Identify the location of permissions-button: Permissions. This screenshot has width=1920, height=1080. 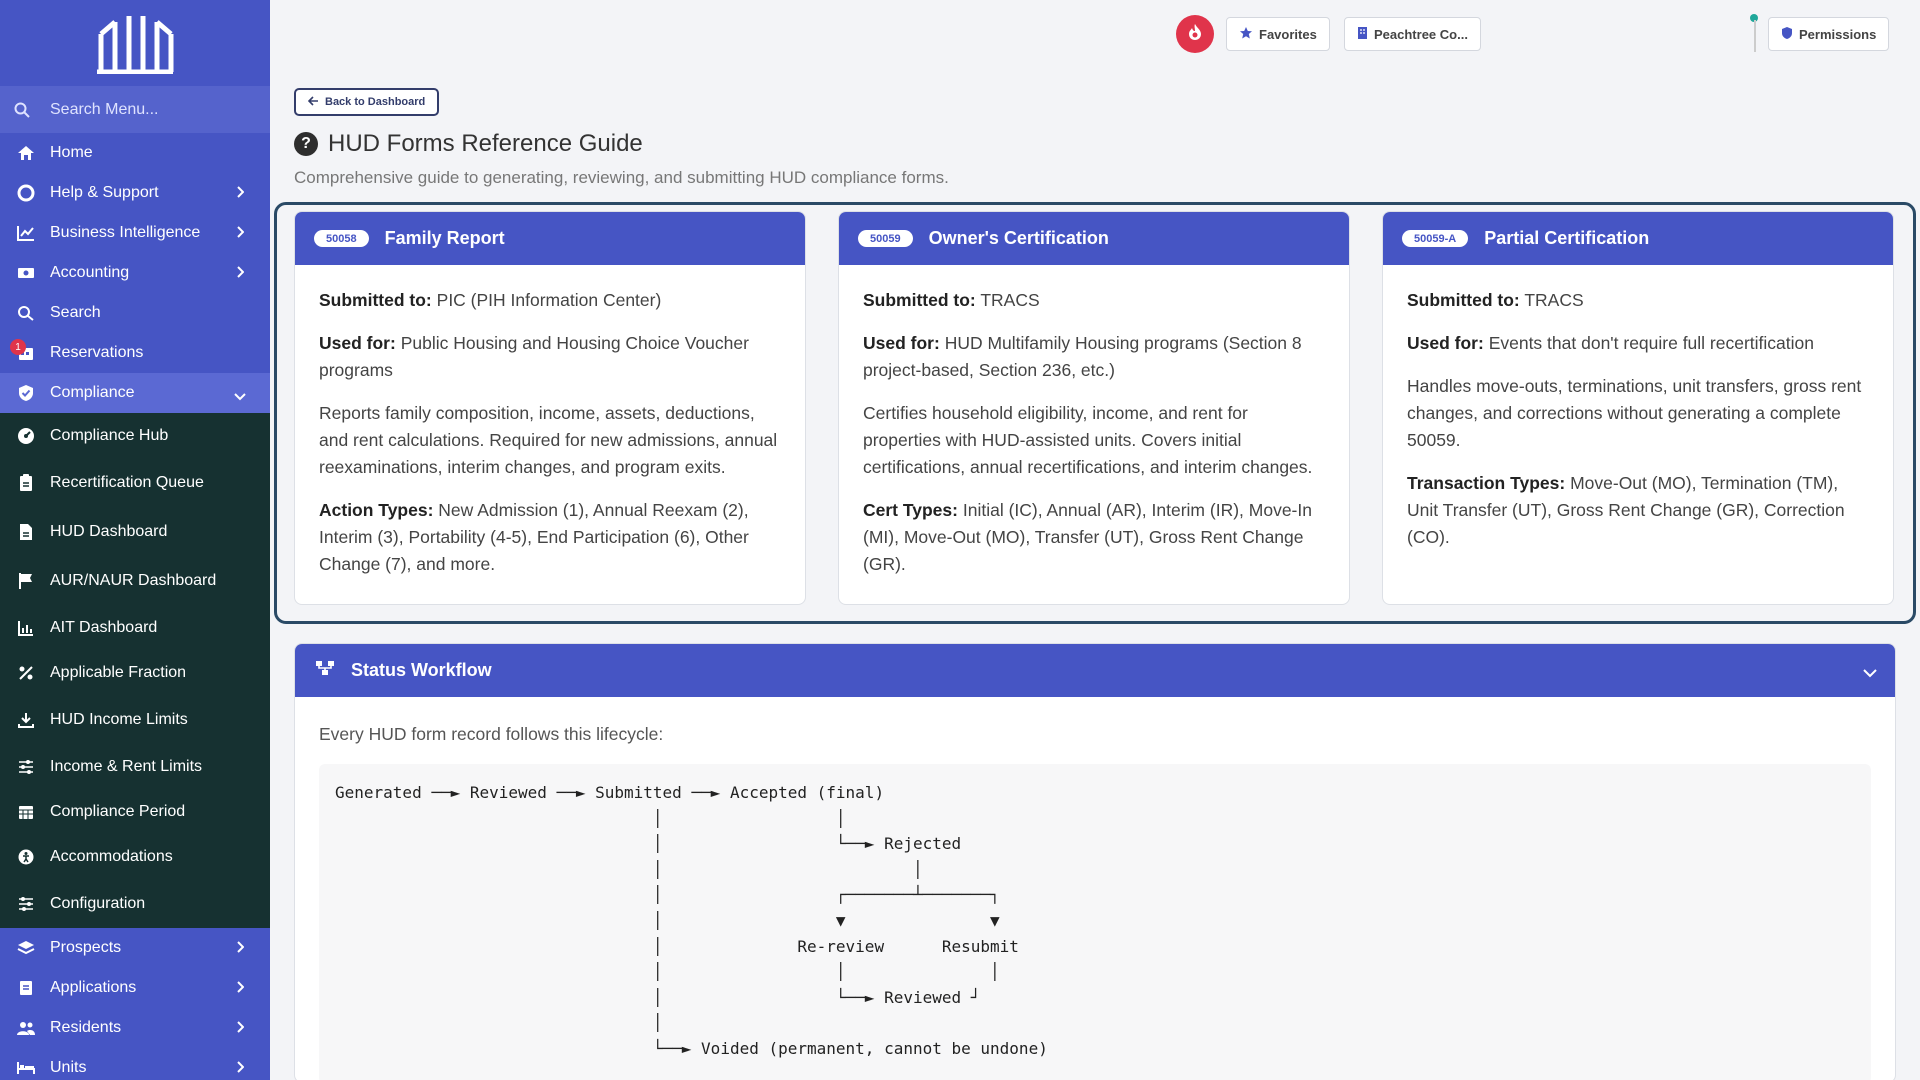
(1829, 34).